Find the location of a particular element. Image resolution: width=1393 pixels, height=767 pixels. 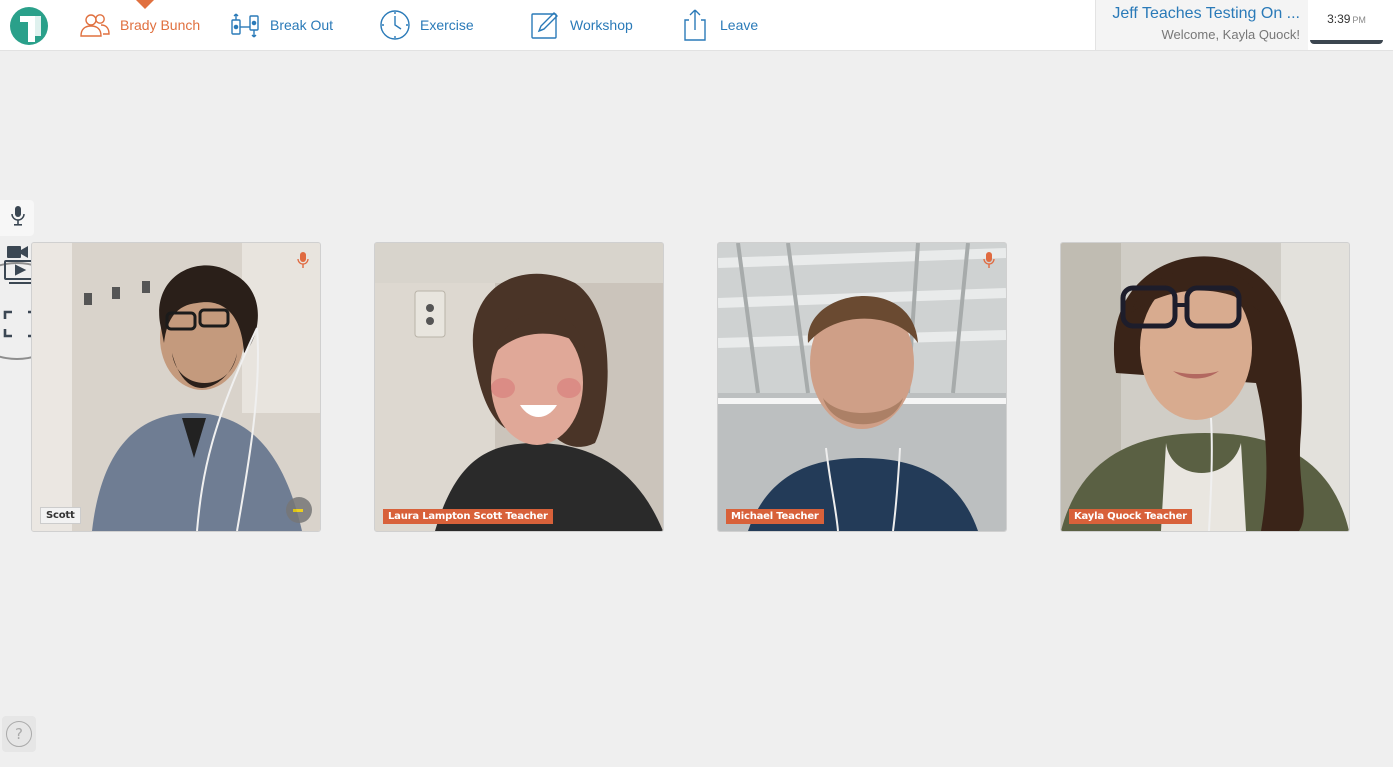

microphone-icon is located at coordinates (18, 218).